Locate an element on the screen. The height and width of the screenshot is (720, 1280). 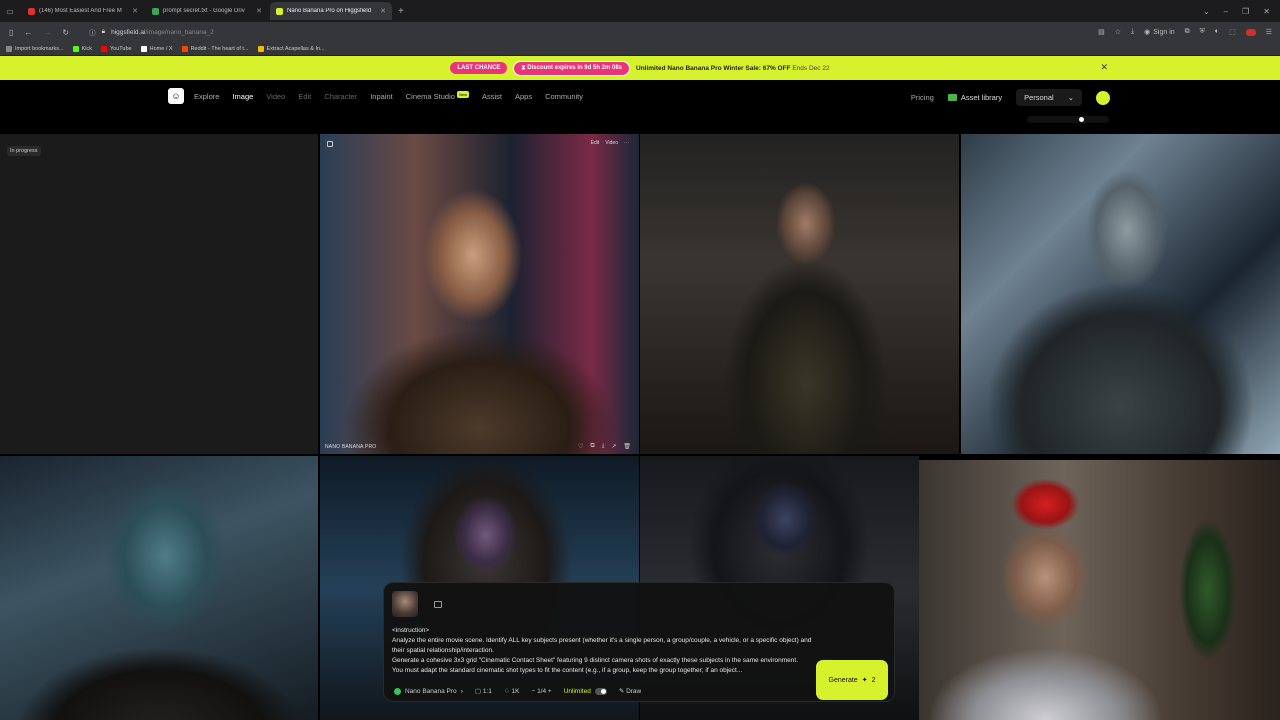
sidebar-icon: ▯ is located at coordinates (11, 32).